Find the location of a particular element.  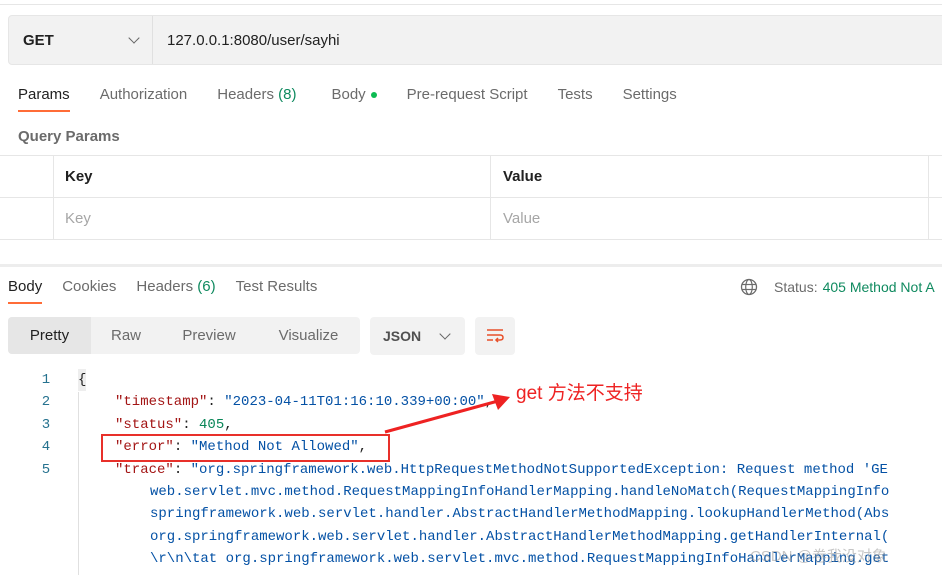

watermark: CSDN @卷我没对象 is located at coordinates (818, 556).